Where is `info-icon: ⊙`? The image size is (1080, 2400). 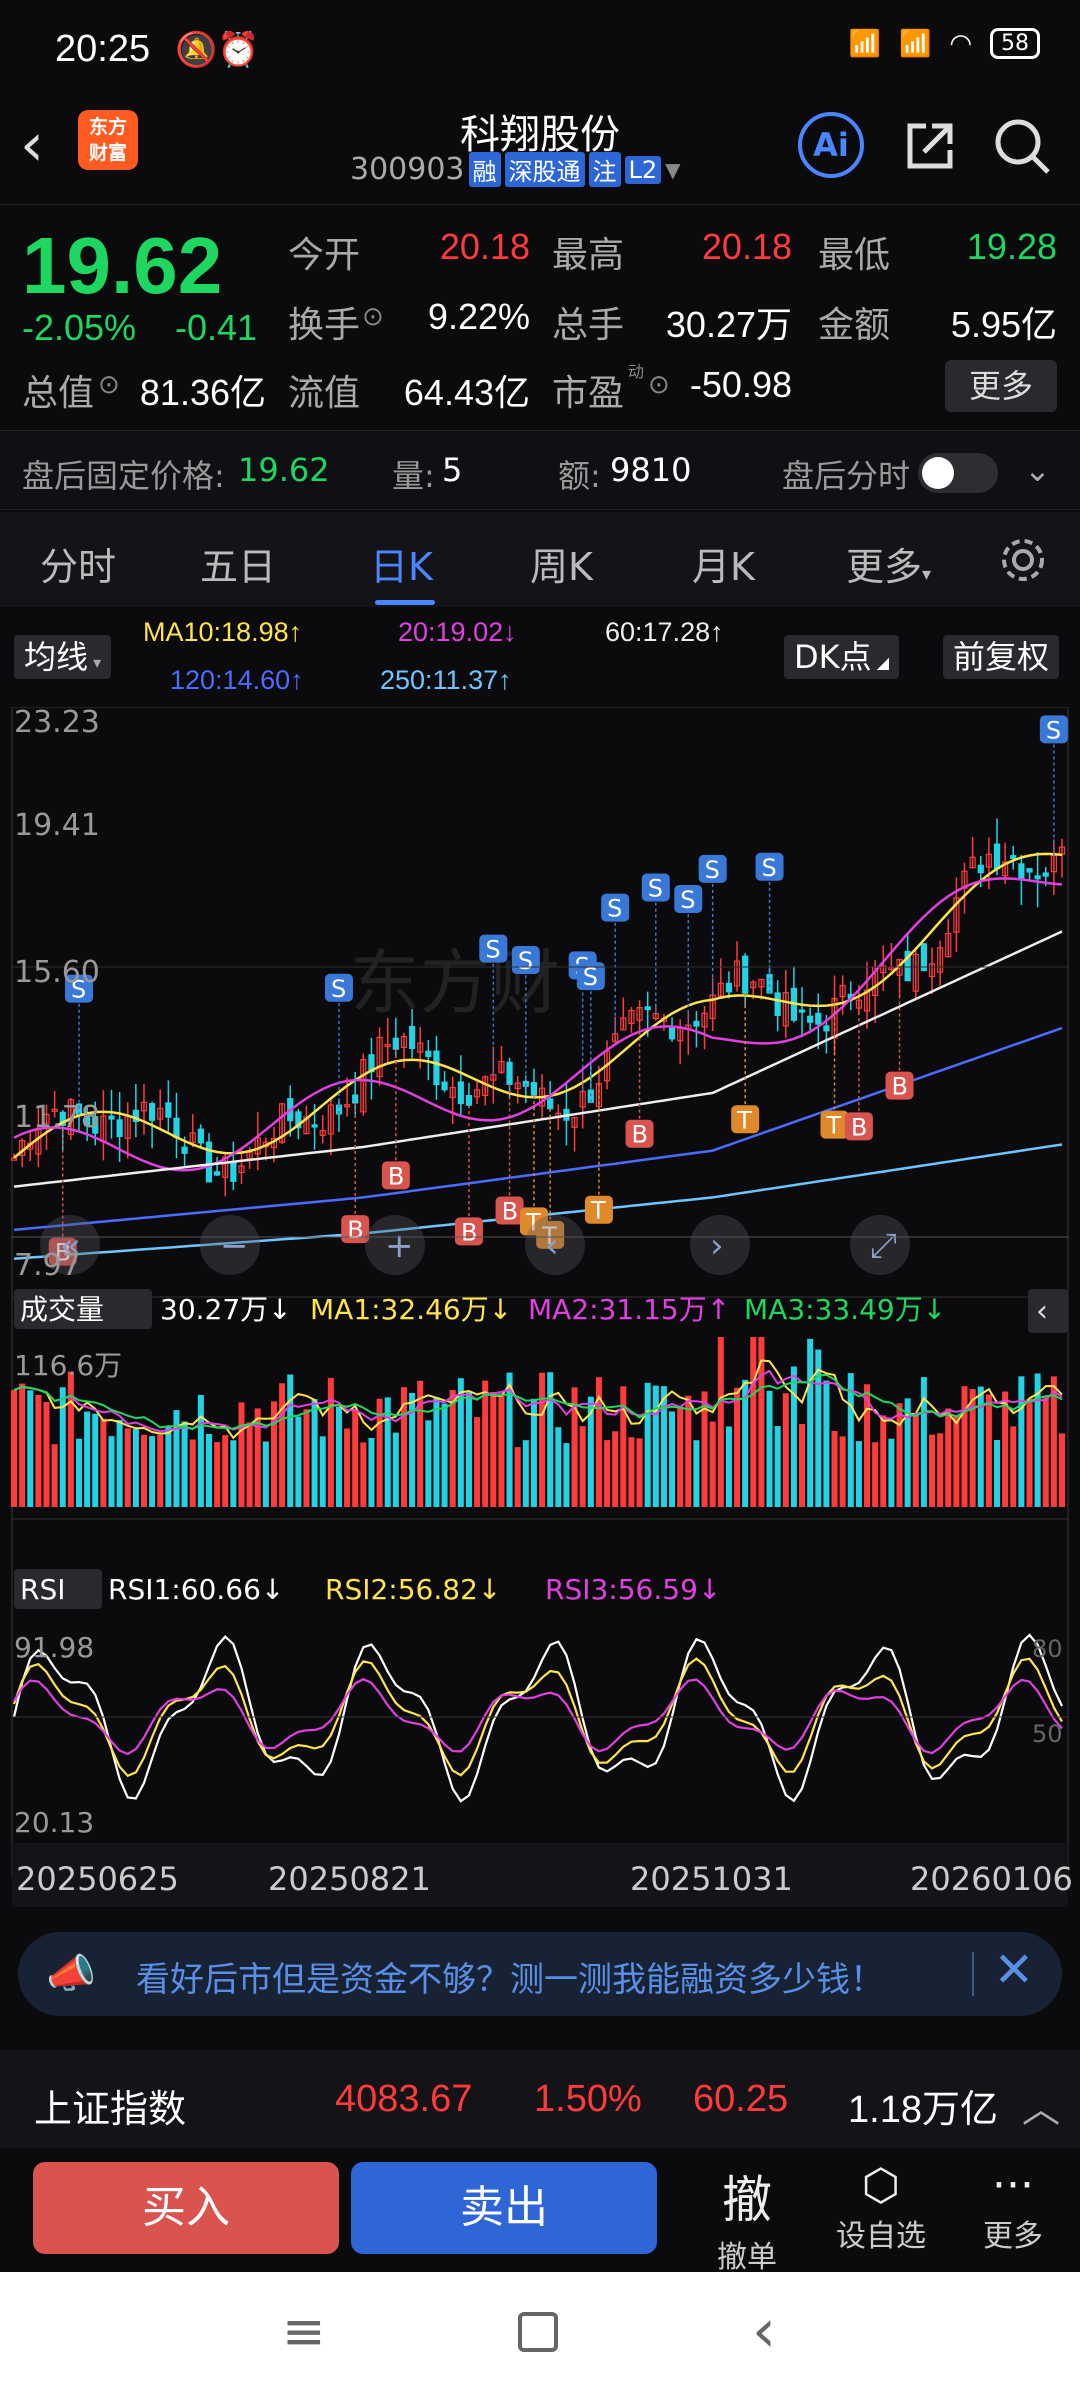 info-icon: ⊙ is located at coordinates (373, 317).